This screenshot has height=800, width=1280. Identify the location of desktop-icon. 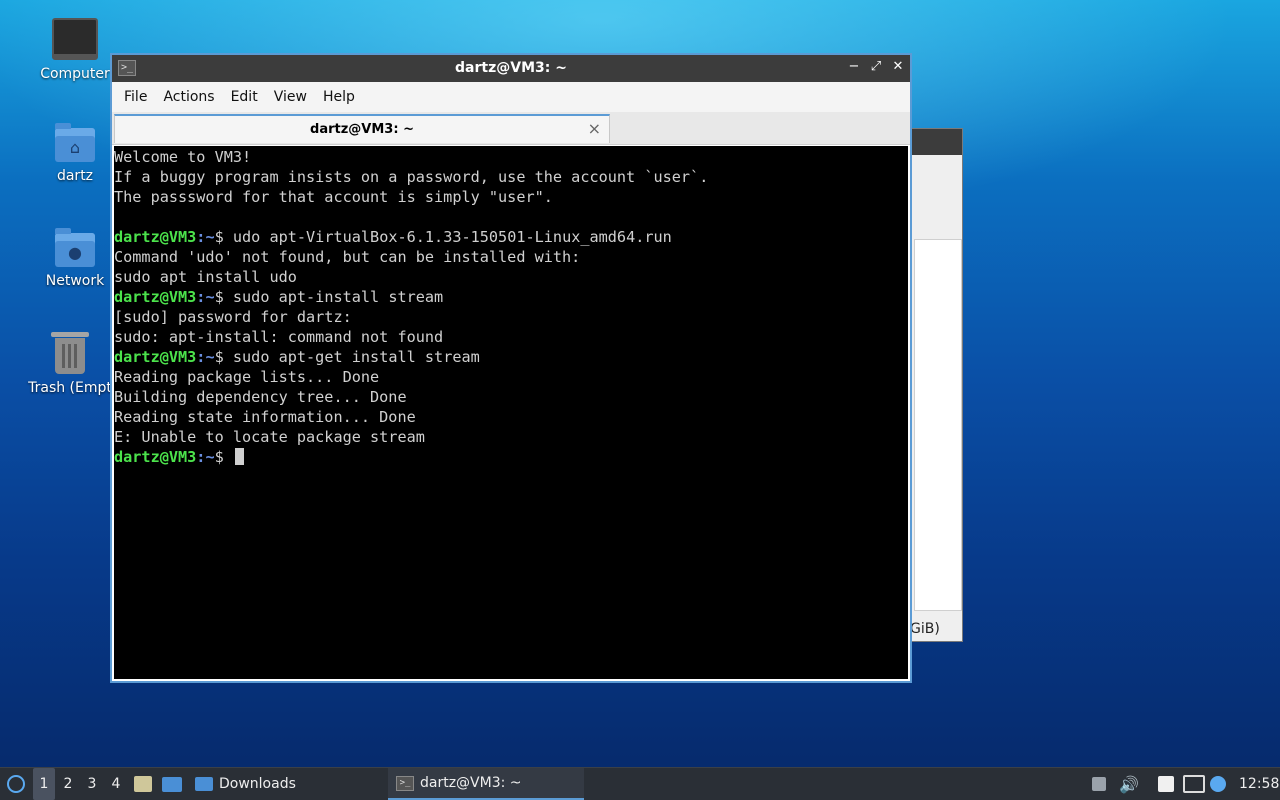
(172, 784).